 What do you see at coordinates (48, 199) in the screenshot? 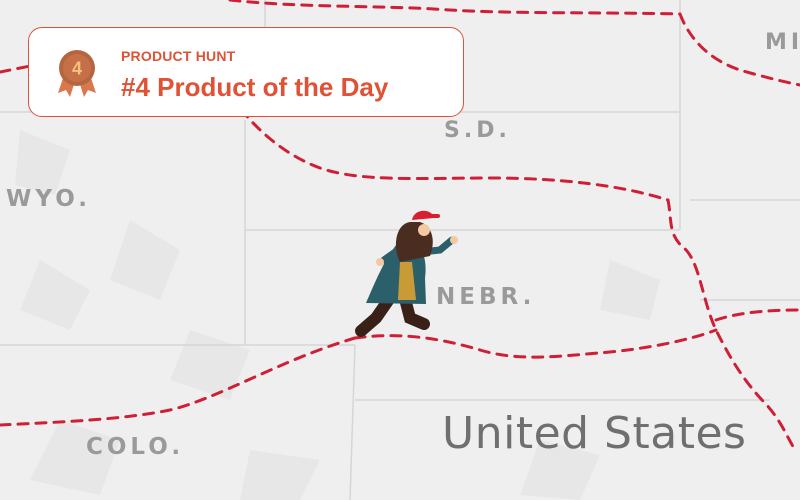
I see `state-label-wyo: WYO.` at bounding box center [48, 199].